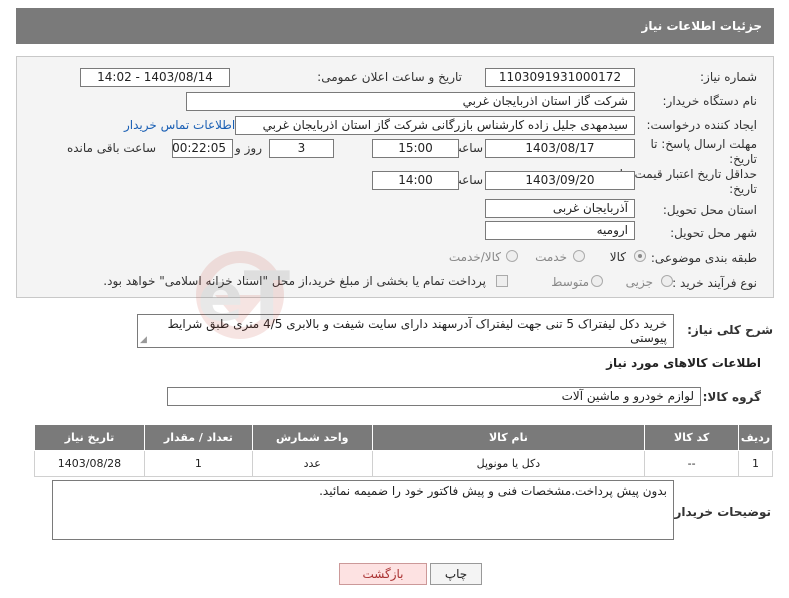 This screenshot has width=789, height=598. What do you see at coordinates (198, 463) in the screenshot?
I see `cell-qty: 1` at bounding box center [198, 463].